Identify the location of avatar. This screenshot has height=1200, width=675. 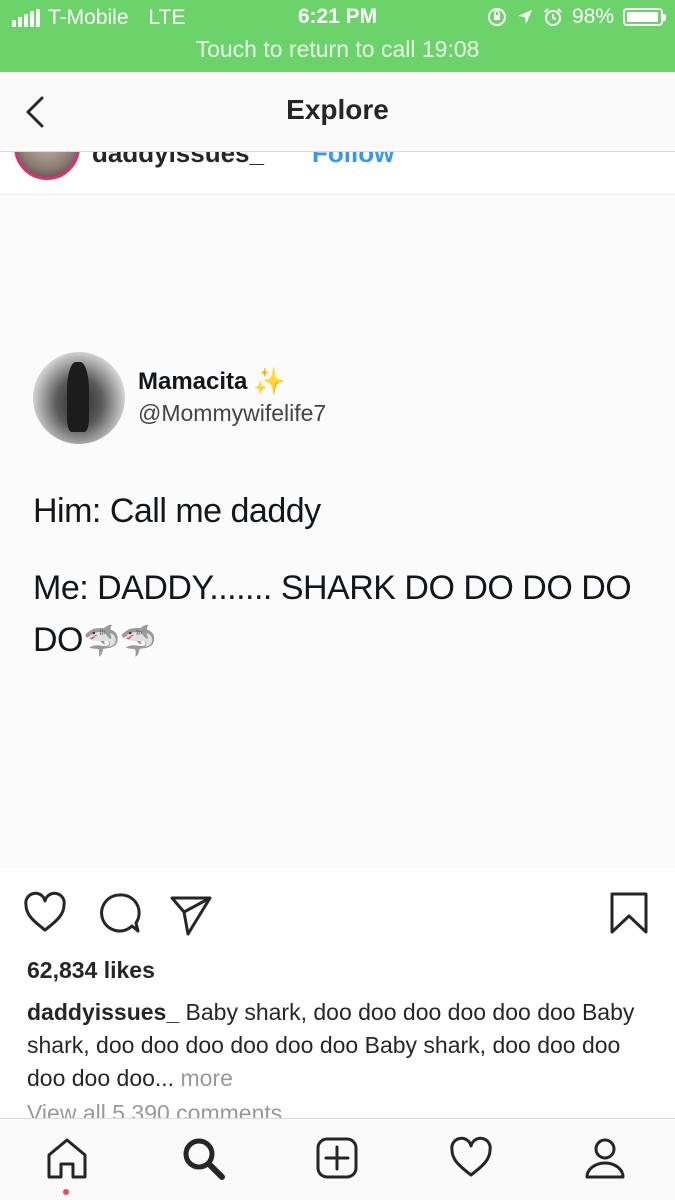
(47, 166).